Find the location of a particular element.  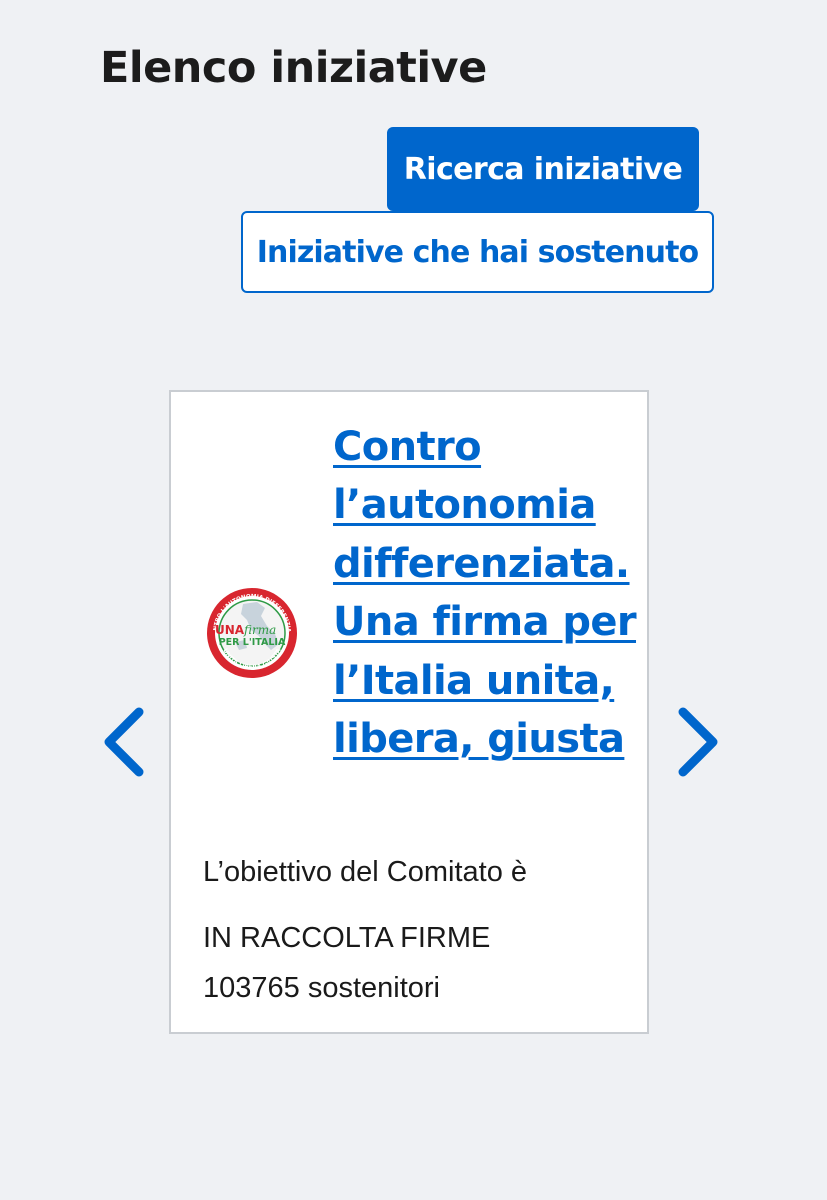

initiative-description: L’obiettivo del Comitato è is located at coordinates (365, 872).